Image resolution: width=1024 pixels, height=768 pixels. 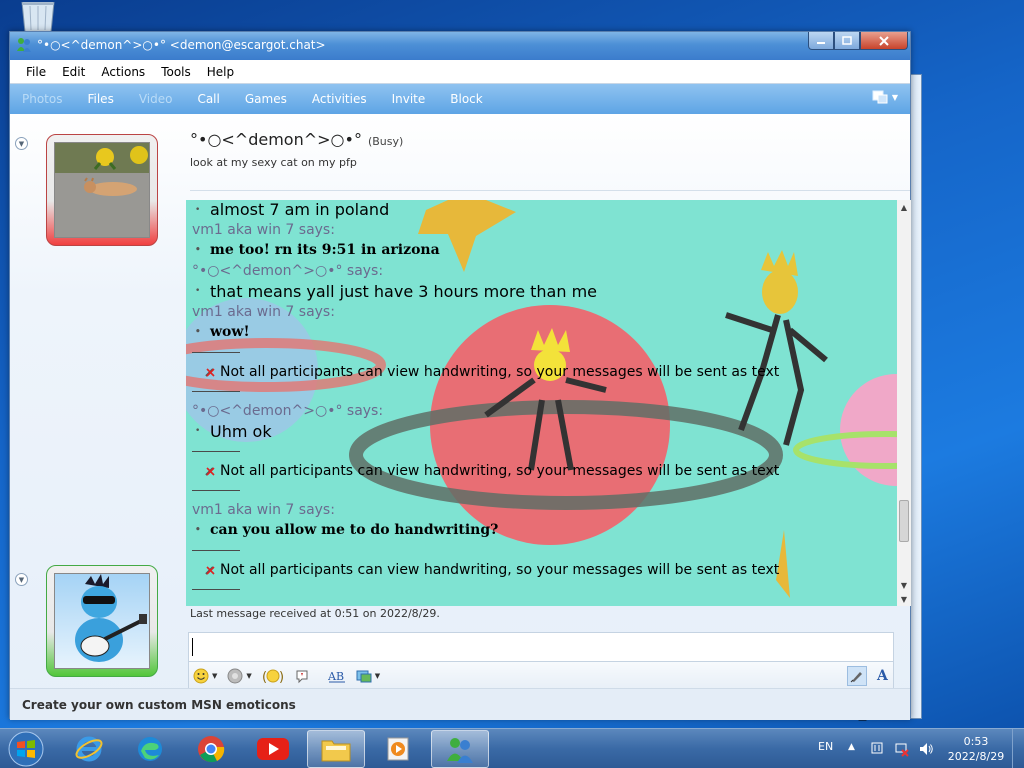 I want to click on taskbar-file-explorer, so click(x=336, y=749).